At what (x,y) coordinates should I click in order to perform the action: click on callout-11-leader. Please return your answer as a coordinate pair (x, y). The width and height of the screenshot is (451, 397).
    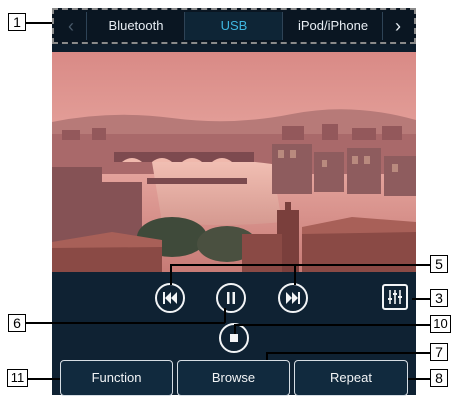
    Looking at the image, I should click on (43, 379).